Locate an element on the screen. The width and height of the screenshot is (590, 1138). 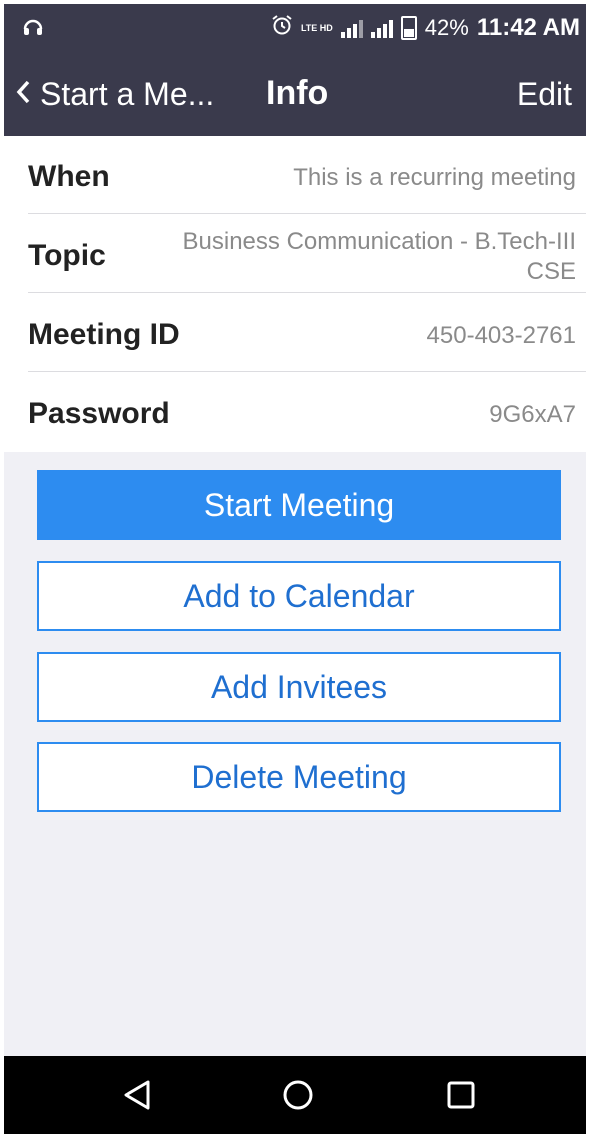
signal-strength-icon is located at coordinates (351, 28).